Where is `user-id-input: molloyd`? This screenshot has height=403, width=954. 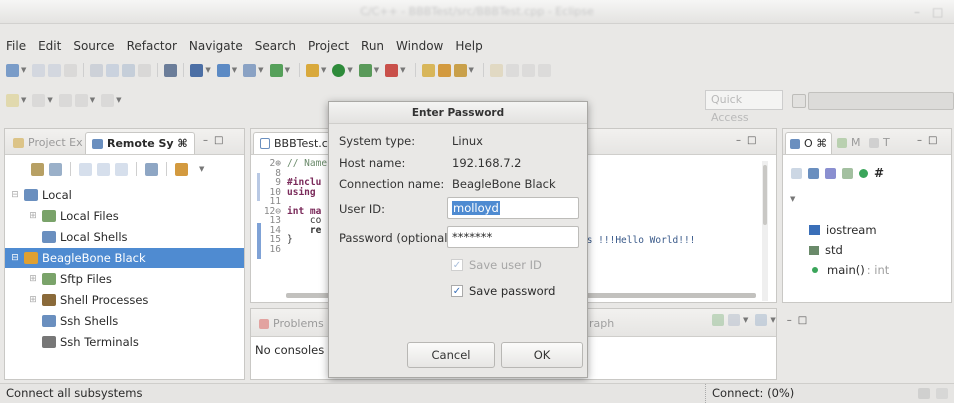
user-id-input: molloyd is located at coordinates (513, 208).